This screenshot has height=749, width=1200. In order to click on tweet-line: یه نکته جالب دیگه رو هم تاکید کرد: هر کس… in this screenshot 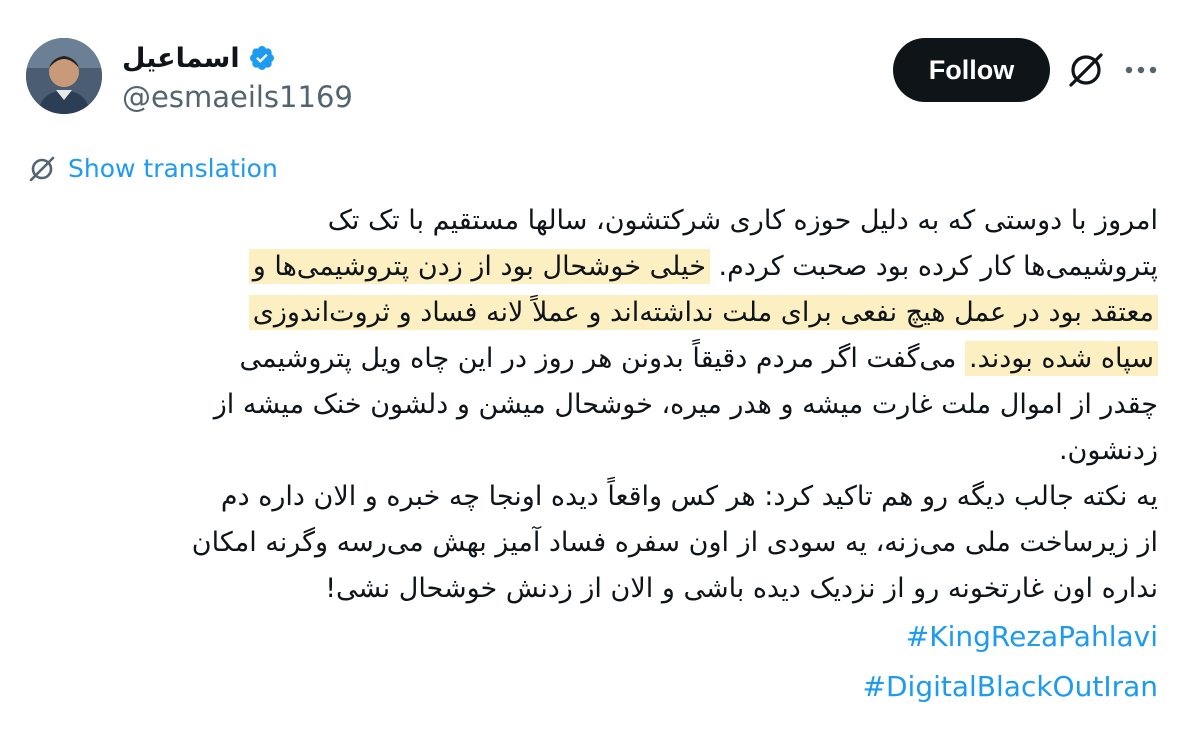, I will do `click(593, 497)`.